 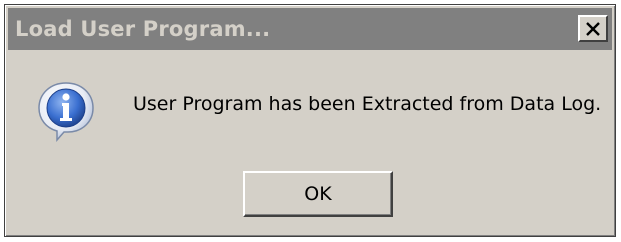 I want to click on close-button, so click(x=593, y=28).